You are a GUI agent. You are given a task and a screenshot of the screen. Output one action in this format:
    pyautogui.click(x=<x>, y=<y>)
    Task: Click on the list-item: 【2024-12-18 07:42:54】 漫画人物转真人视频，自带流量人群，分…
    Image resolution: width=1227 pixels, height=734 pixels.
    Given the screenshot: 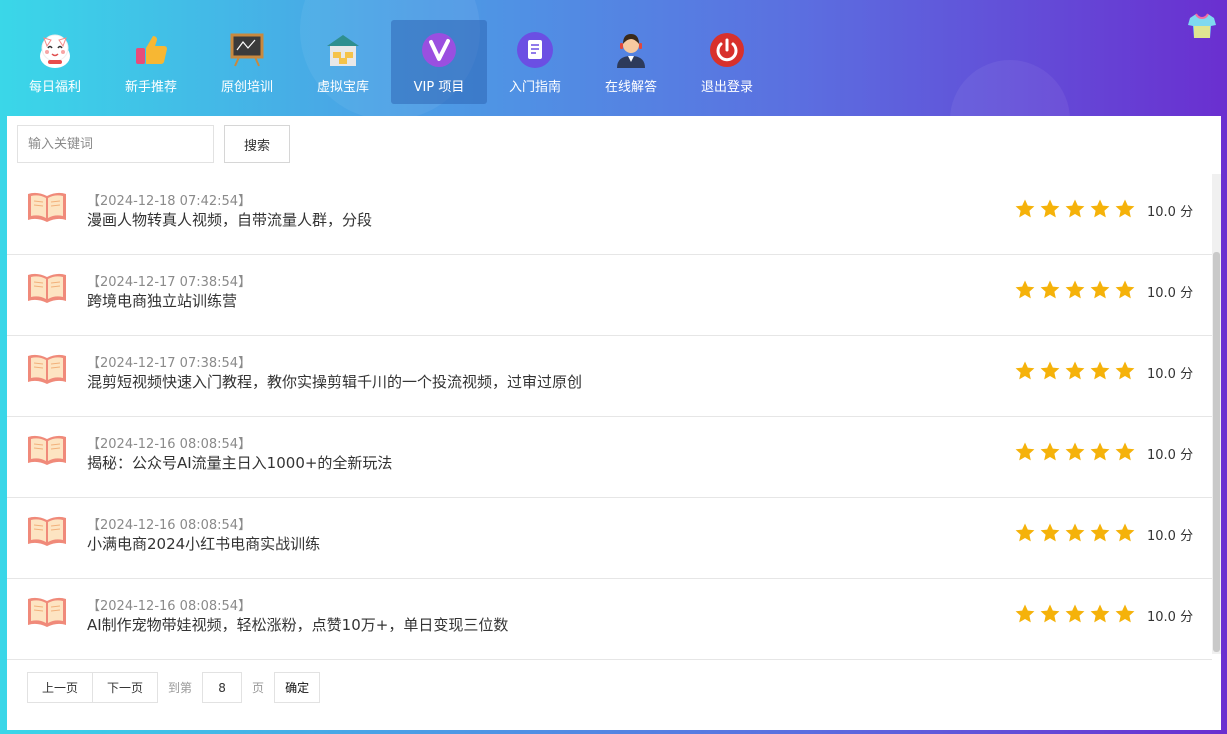 What is the action you would take?
    pyautogui.click(x=609, y=214)
    